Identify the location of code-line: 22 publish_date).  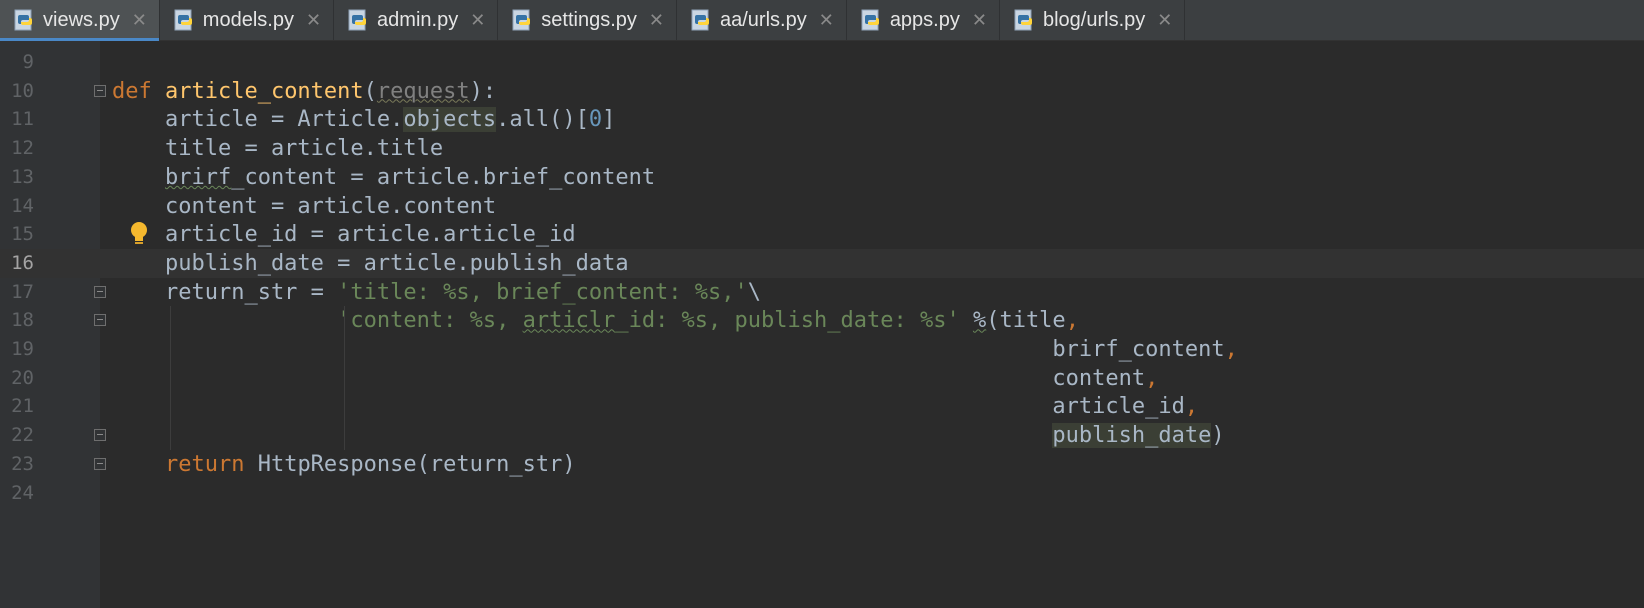
(822, 435).